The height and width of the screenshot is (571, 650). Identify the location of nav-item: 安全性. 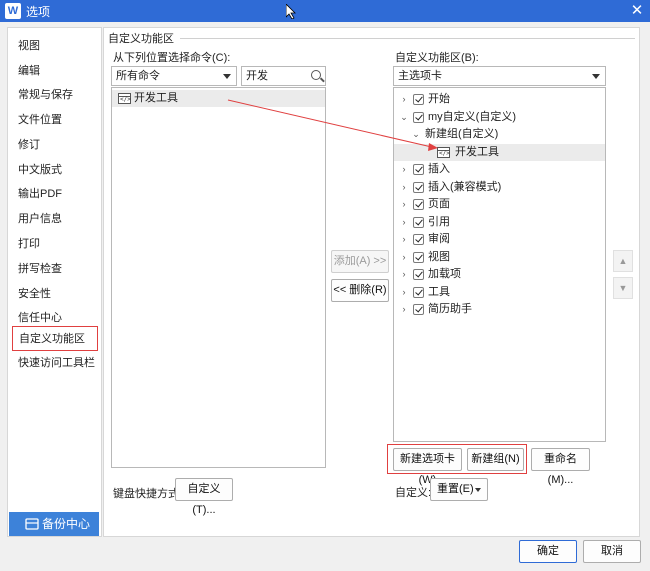
(55, 294).